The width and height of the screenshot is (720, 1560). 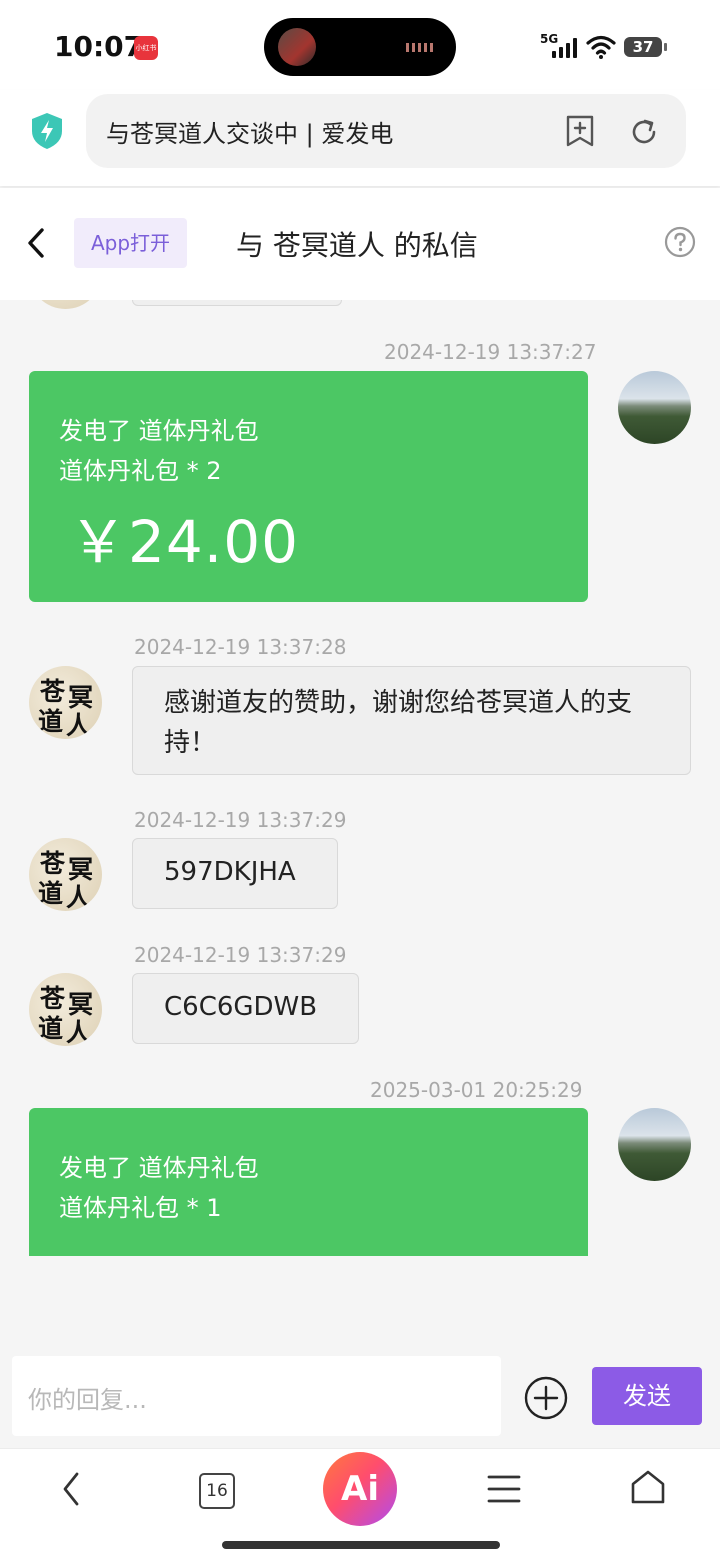 I want to click on send-button: 发送, so click(x=647, y=1396).